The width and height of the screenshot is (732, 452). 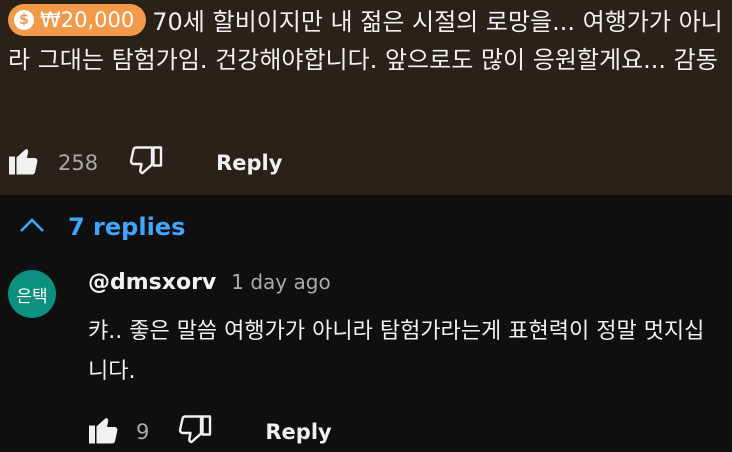 What do you see at coordinates (87, 20) in the screenshot?
I see `super-thanks-amount: ₩20,000` at bounding box center [87, 20].